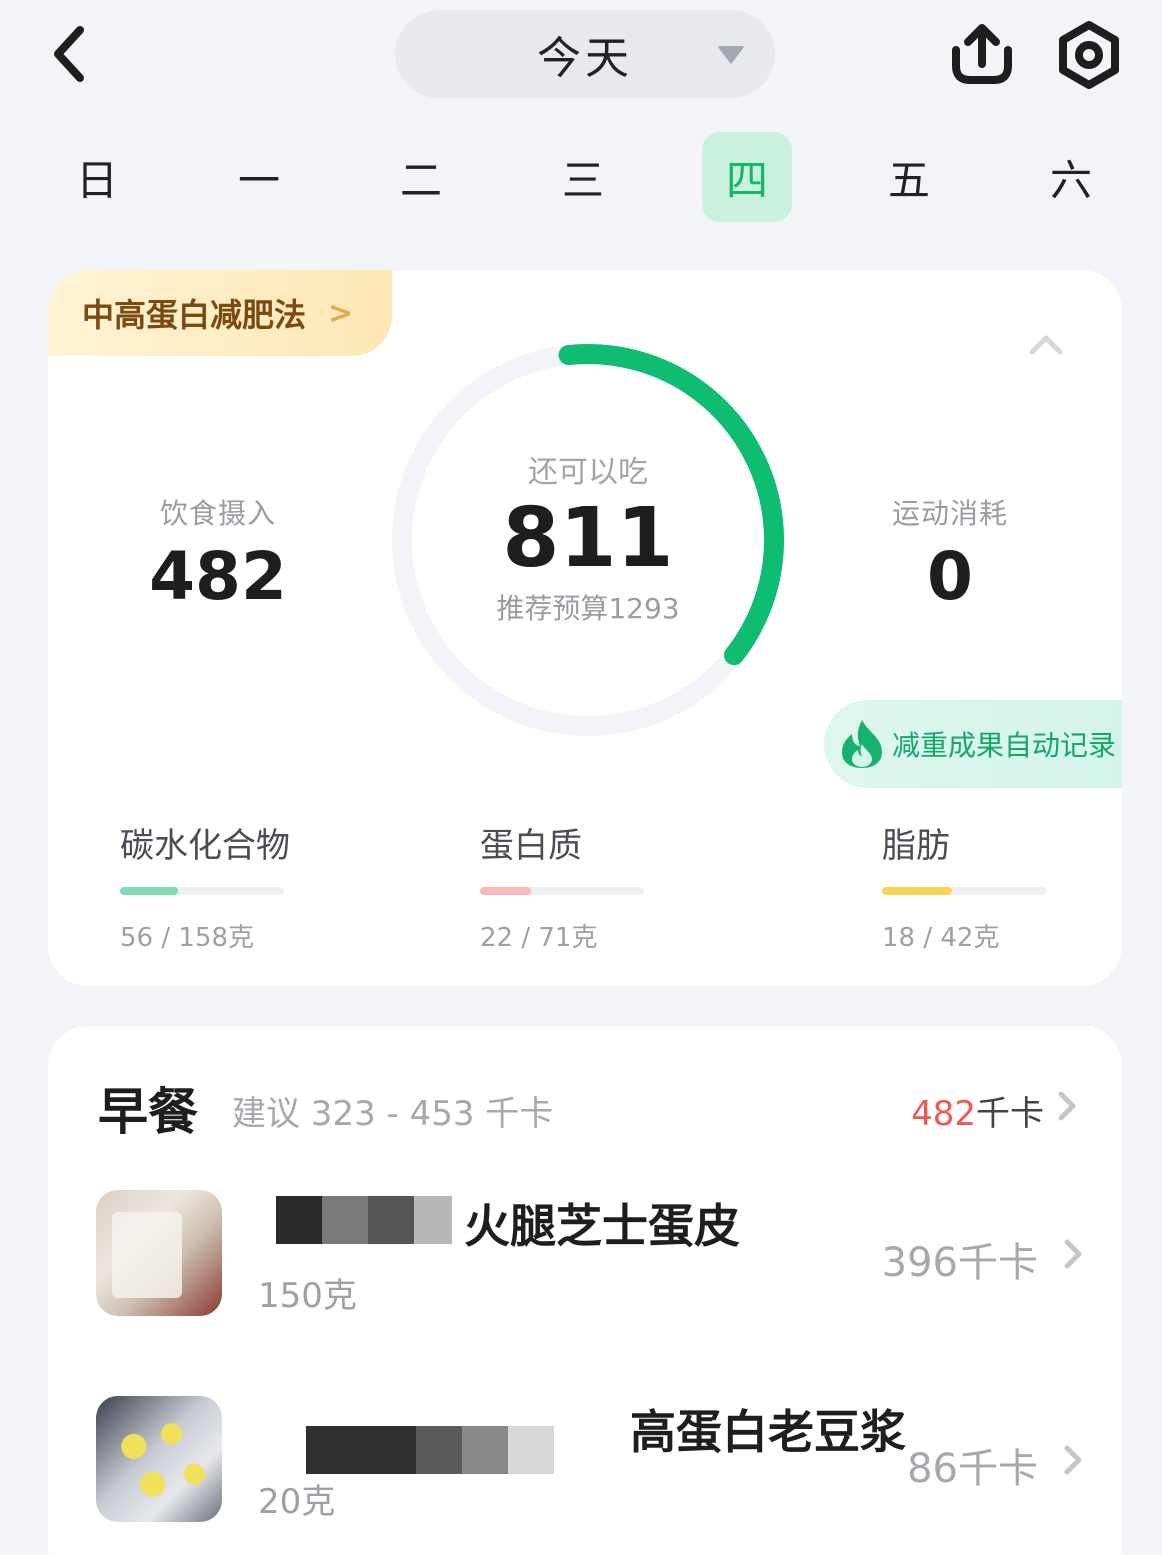  I want to click on macro-protein: 蛋白质 22 / 71克, so click(580, 886).